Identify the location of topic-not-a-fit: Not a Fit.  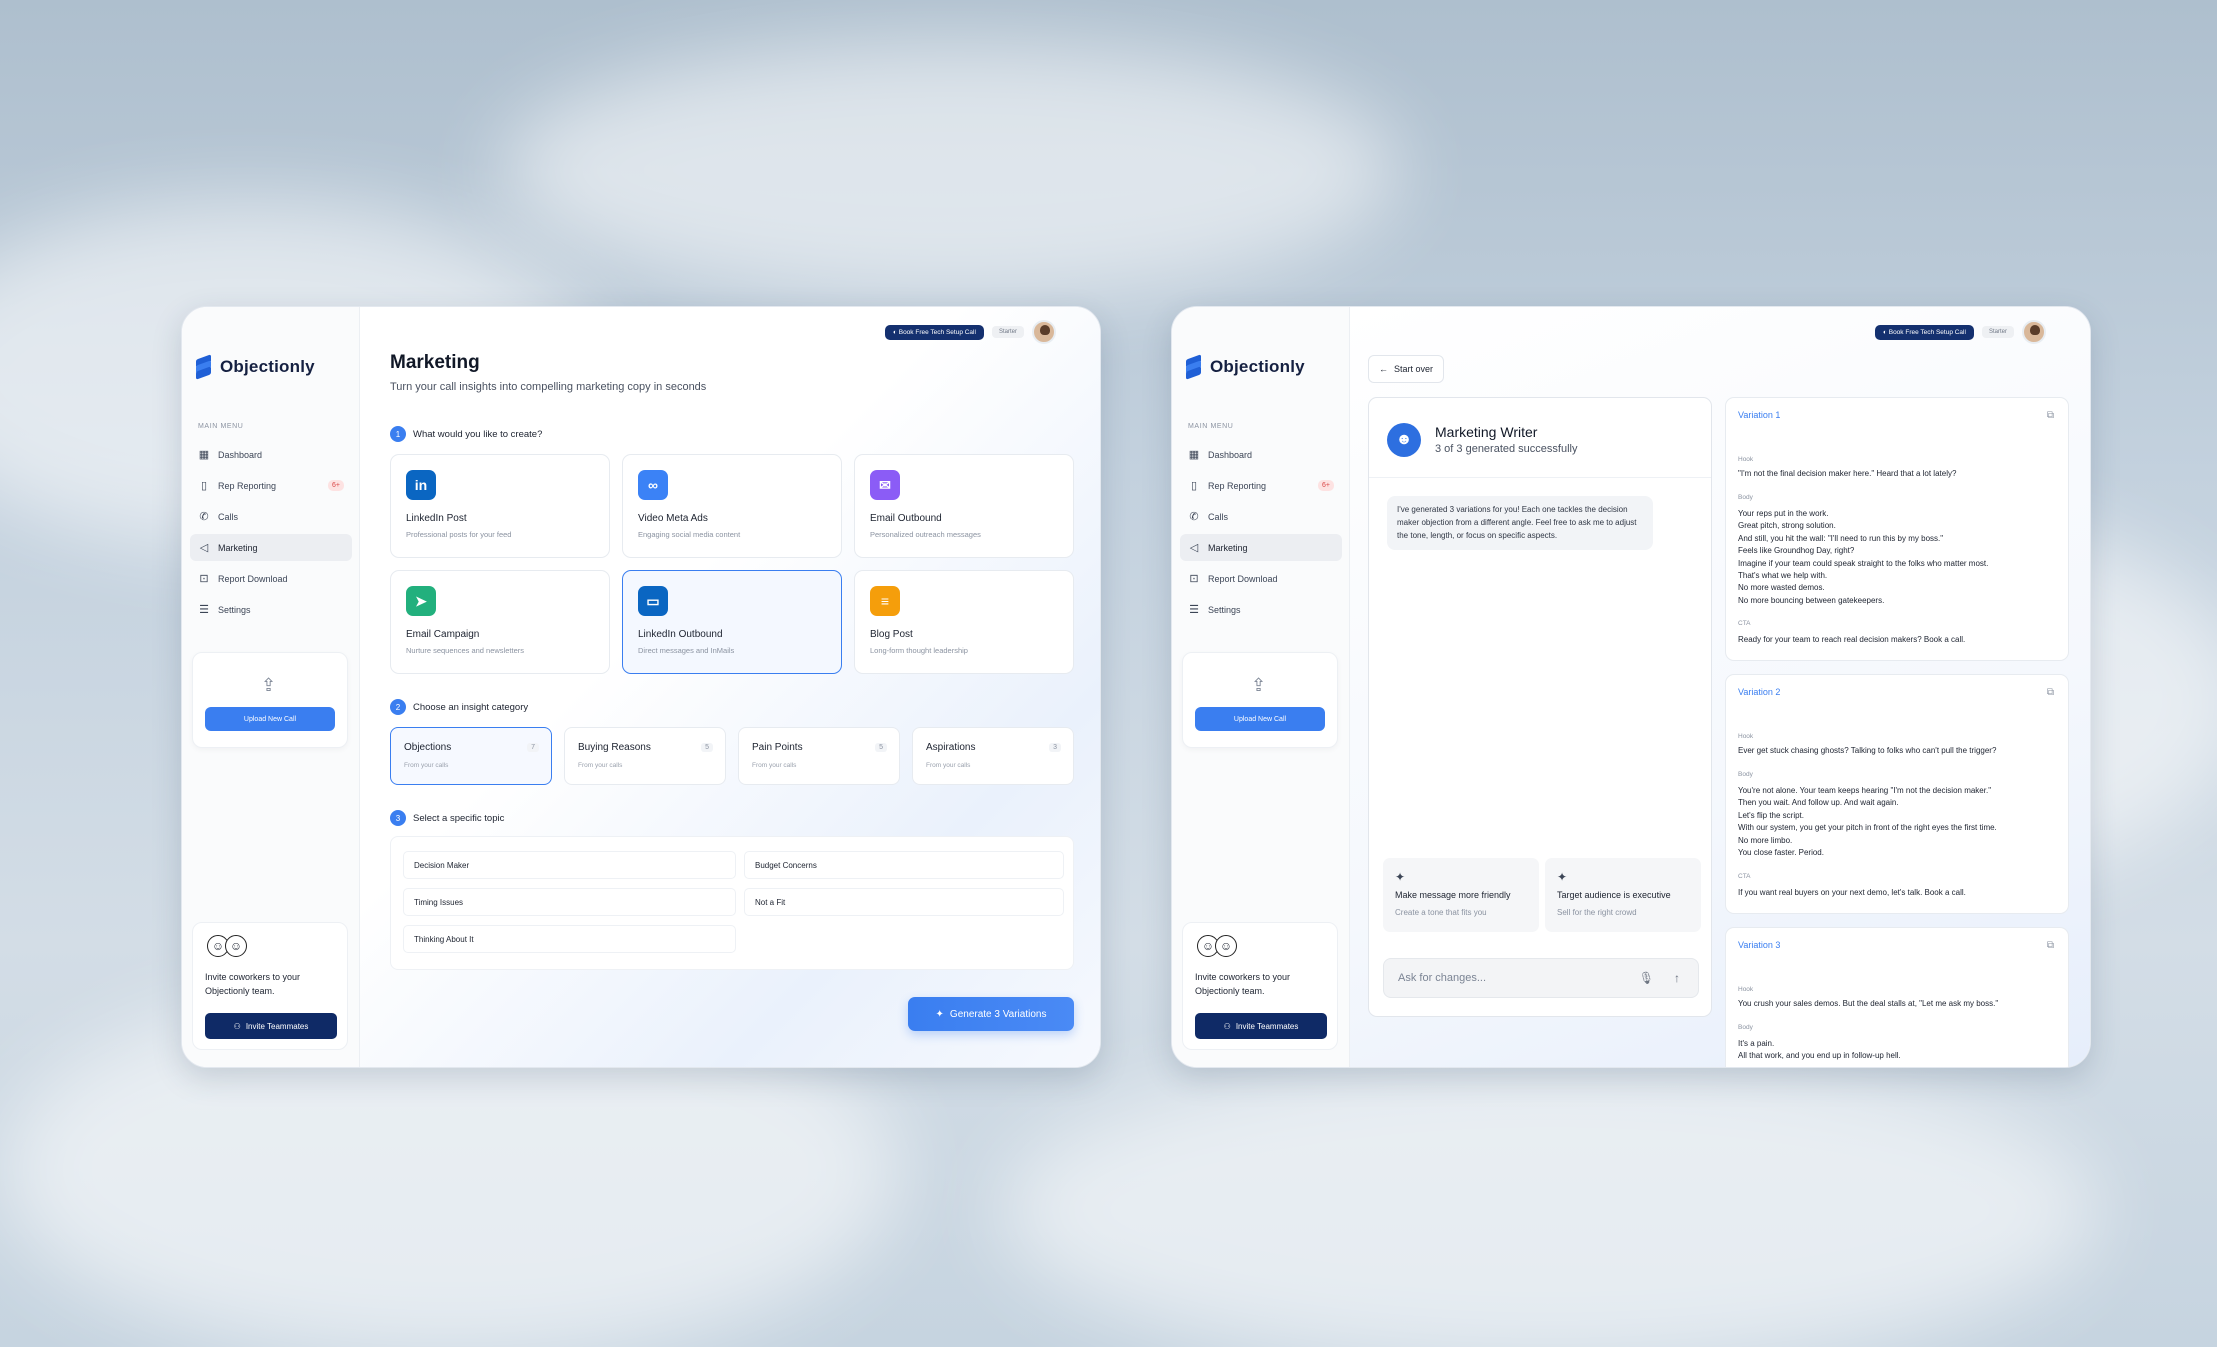
(904, 902).